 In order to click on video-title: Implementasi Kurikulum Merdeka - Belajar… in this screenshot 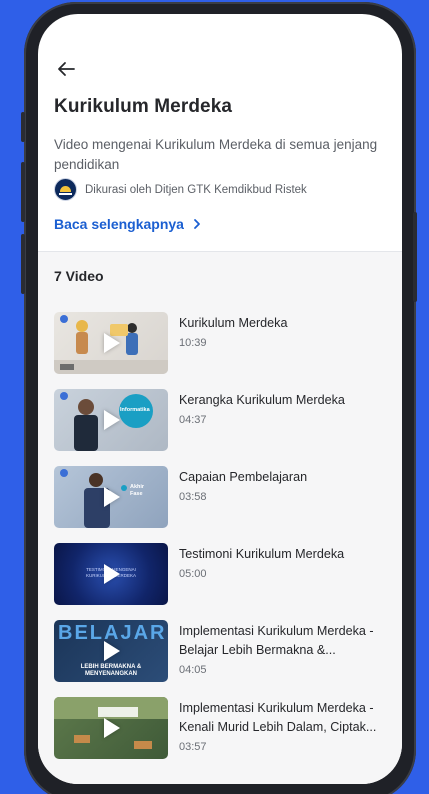, I will do `click(276, 640)`.